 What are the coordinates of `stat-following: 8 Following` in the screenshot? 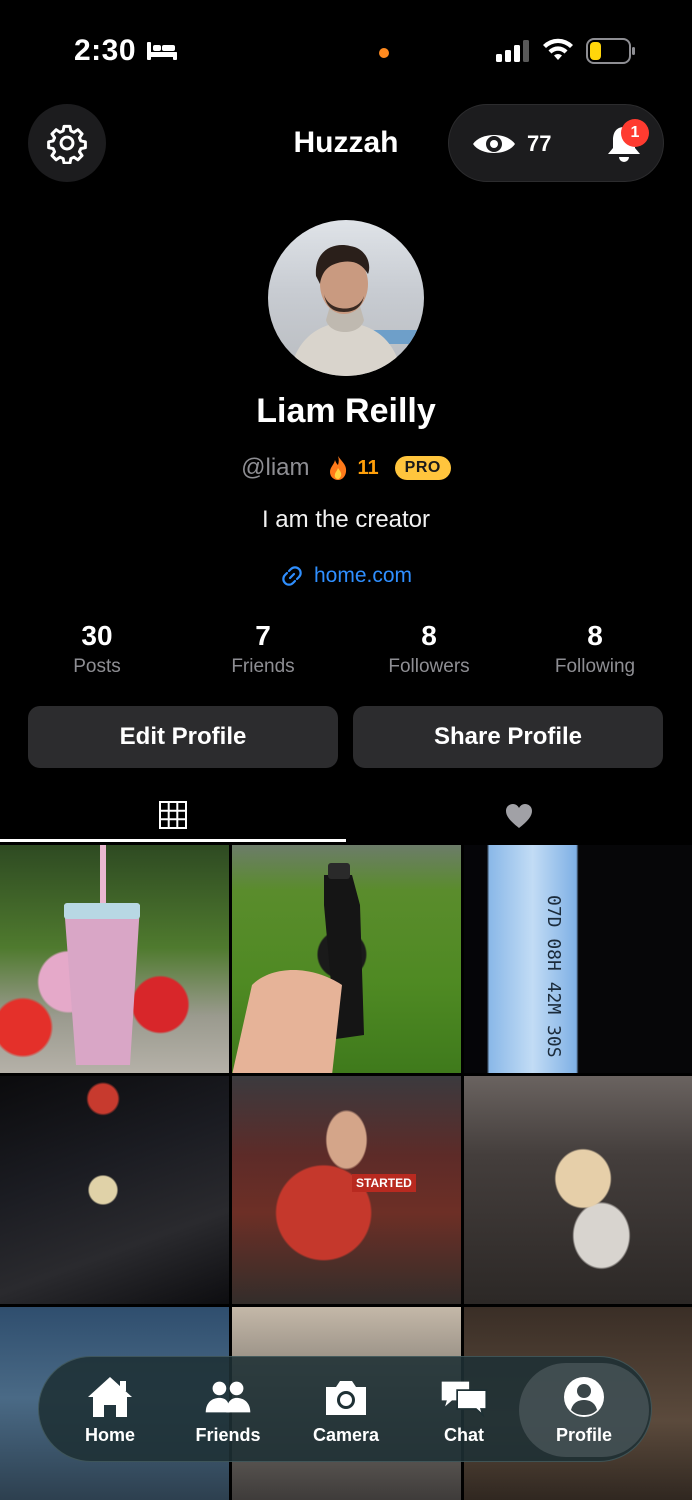 It's located at (595, 649).